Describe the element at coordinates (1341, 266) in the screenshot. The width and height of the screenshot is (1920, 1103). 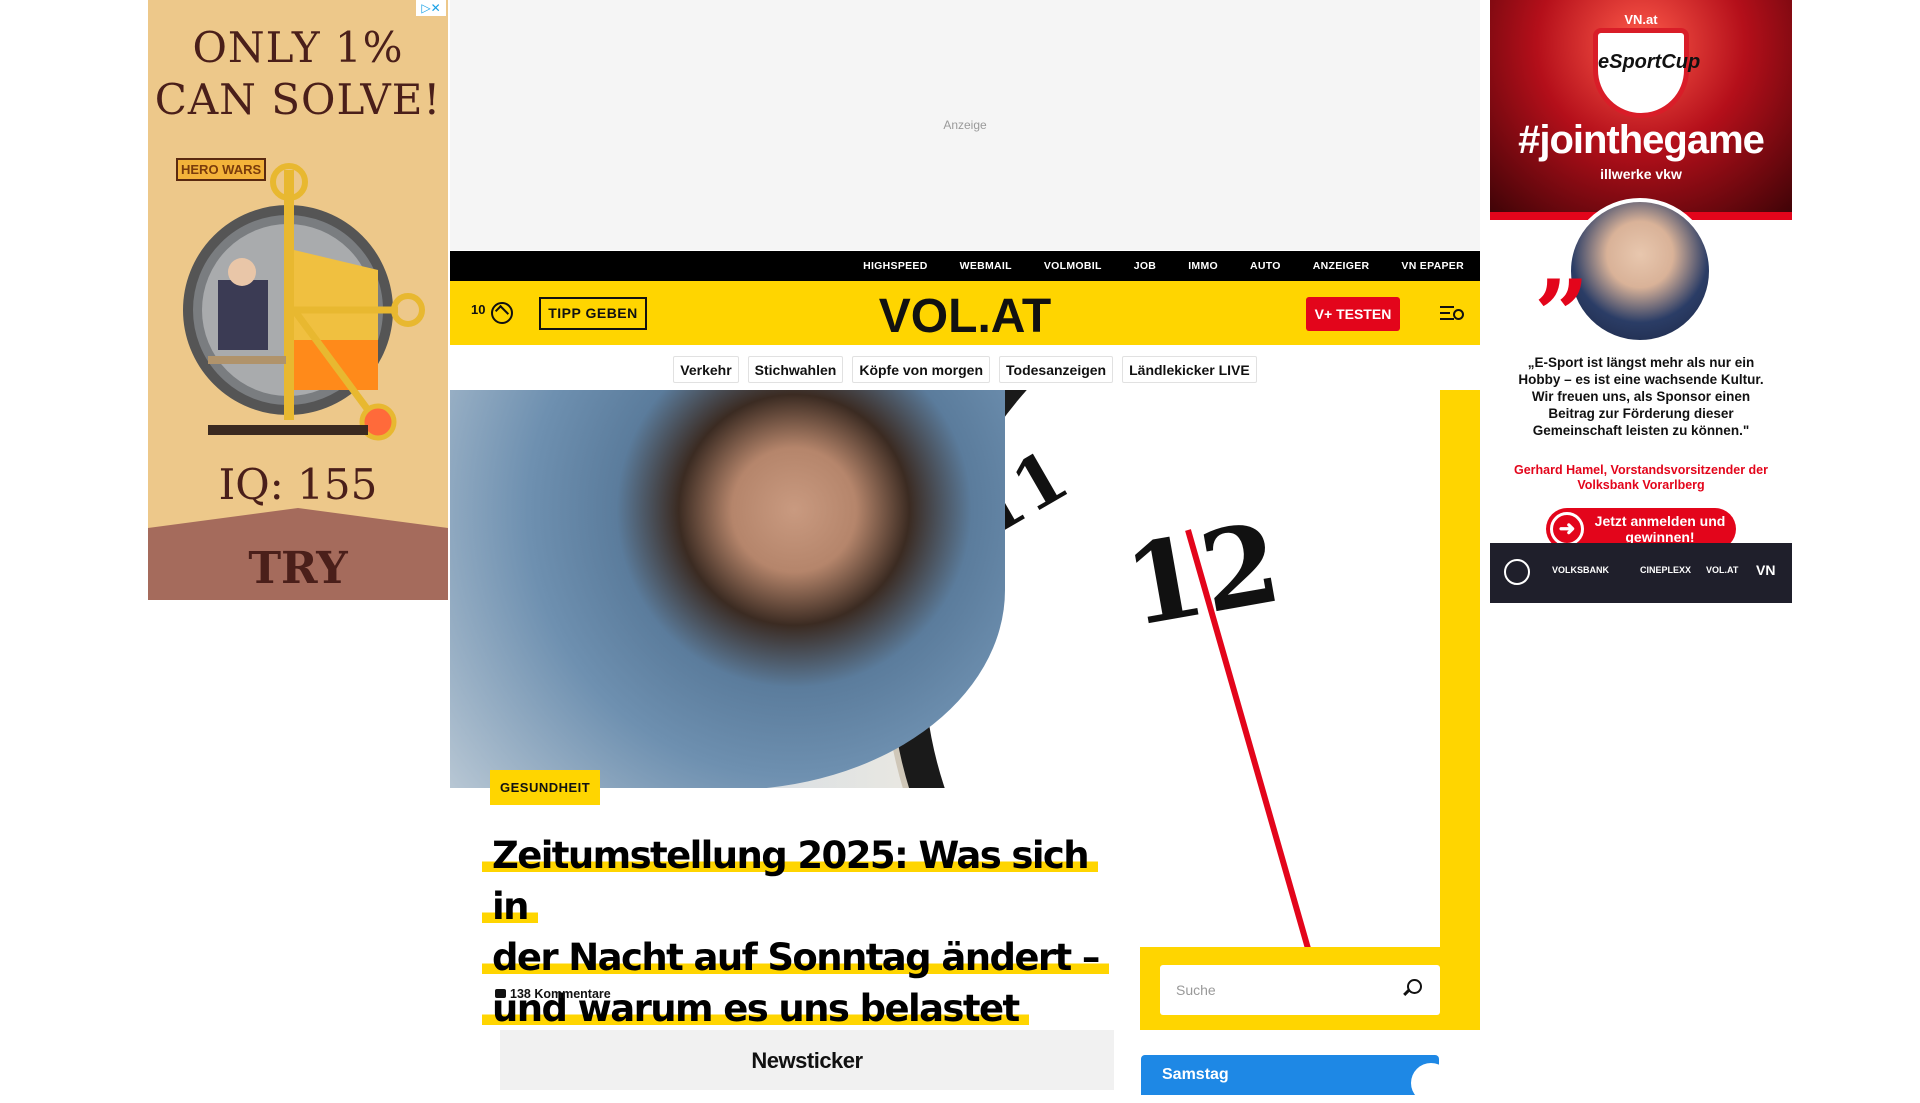
I see `topbar-link-anzeiger: ANZEIGER` at that location.